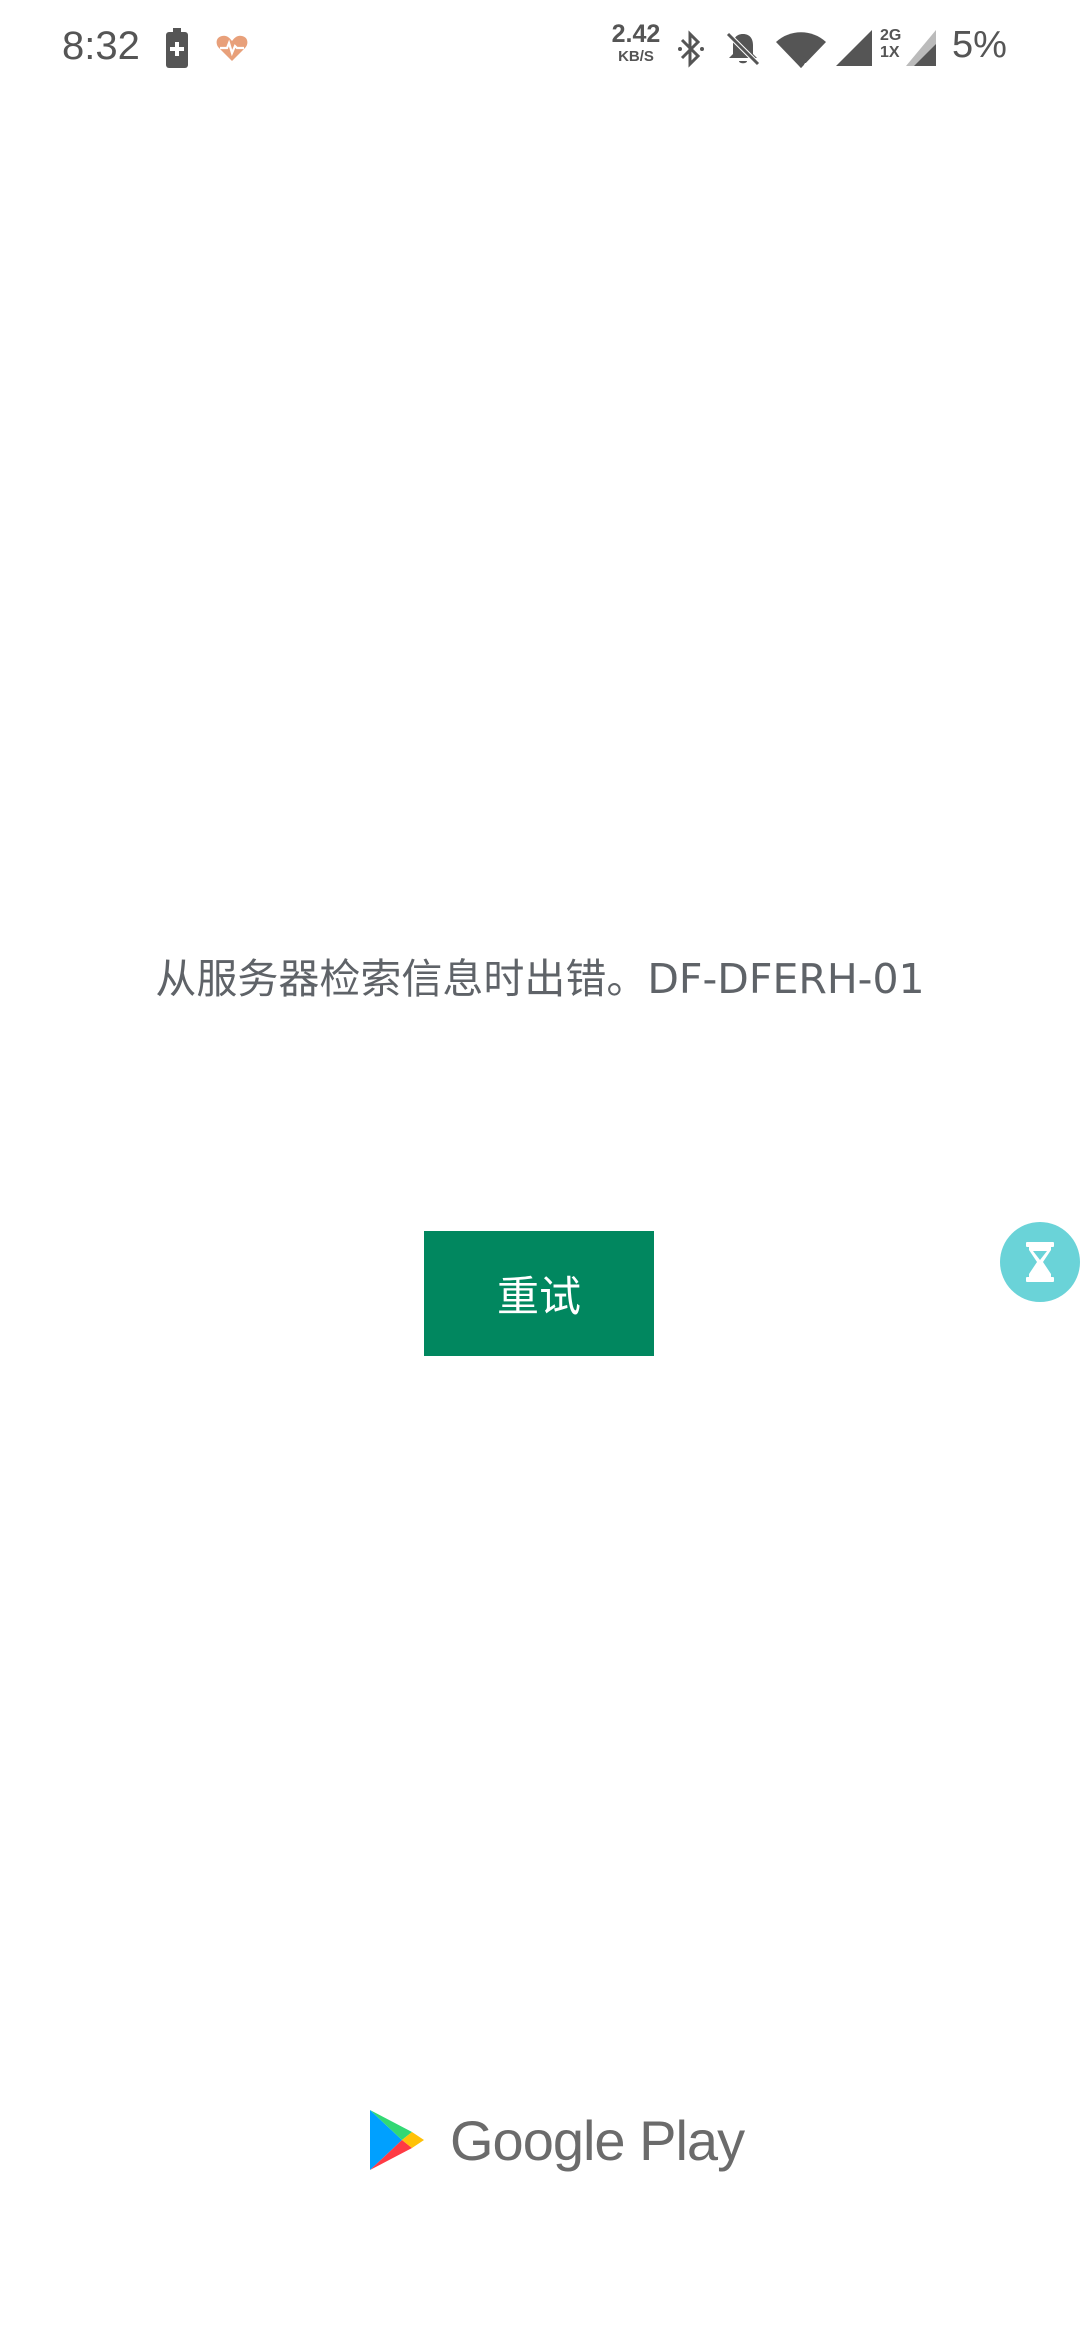  I want to click on floating-hourglass-bubble, so click(1040, 1262).